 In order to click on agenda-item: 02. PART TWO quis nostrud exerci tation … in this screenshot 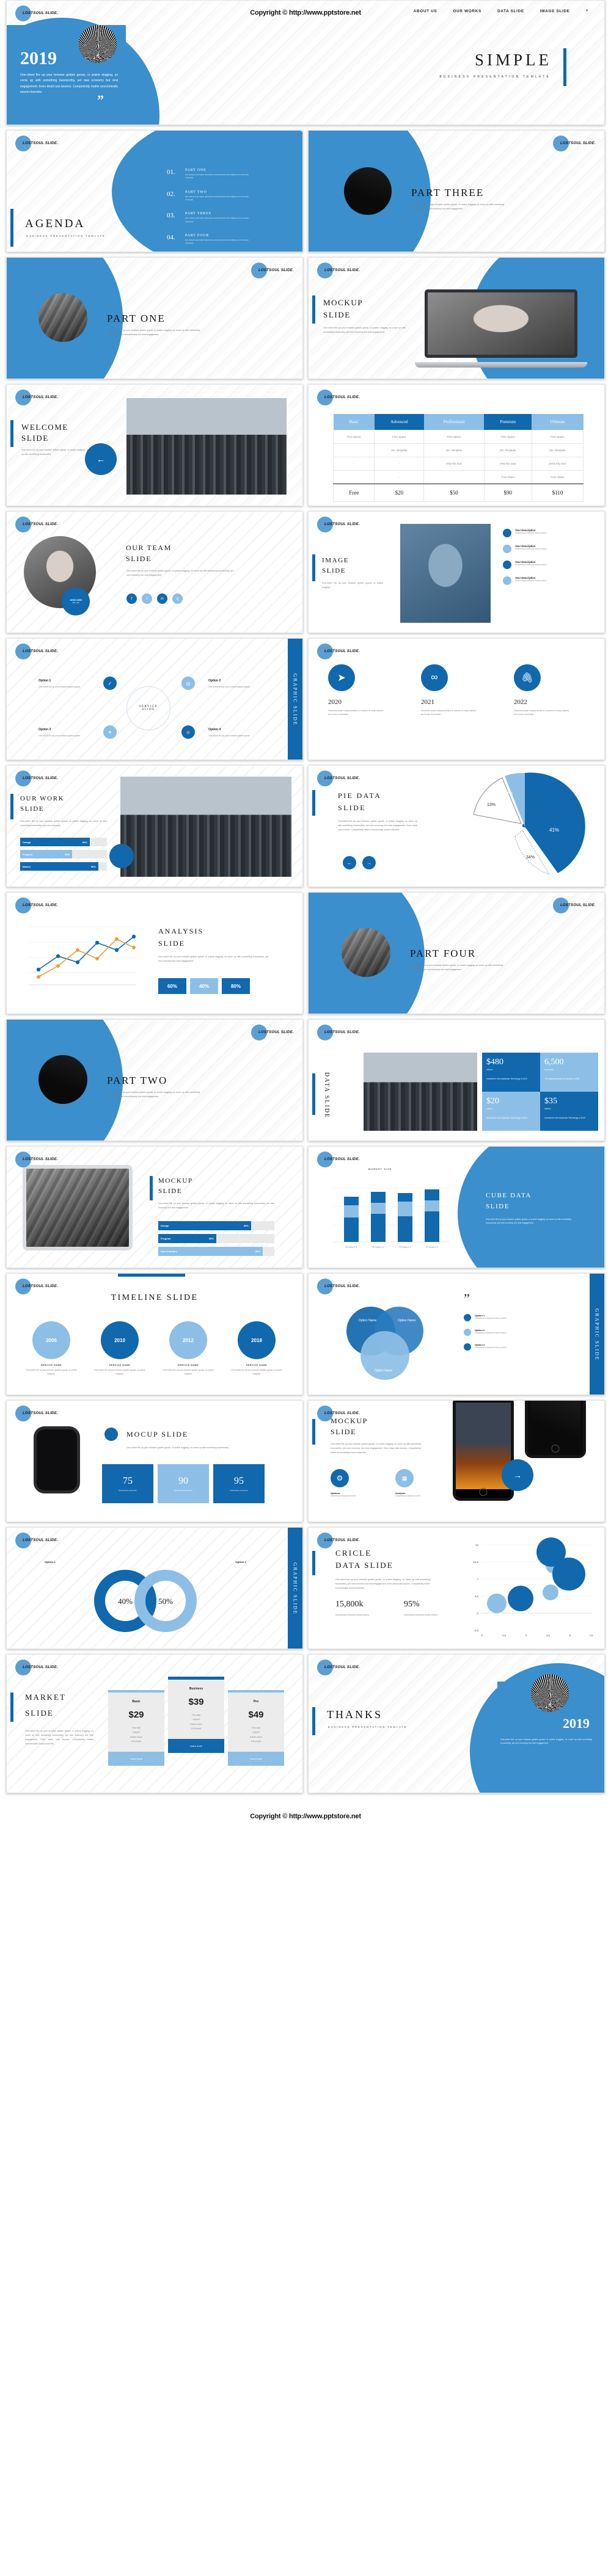, I will do `click(208, 196)`.